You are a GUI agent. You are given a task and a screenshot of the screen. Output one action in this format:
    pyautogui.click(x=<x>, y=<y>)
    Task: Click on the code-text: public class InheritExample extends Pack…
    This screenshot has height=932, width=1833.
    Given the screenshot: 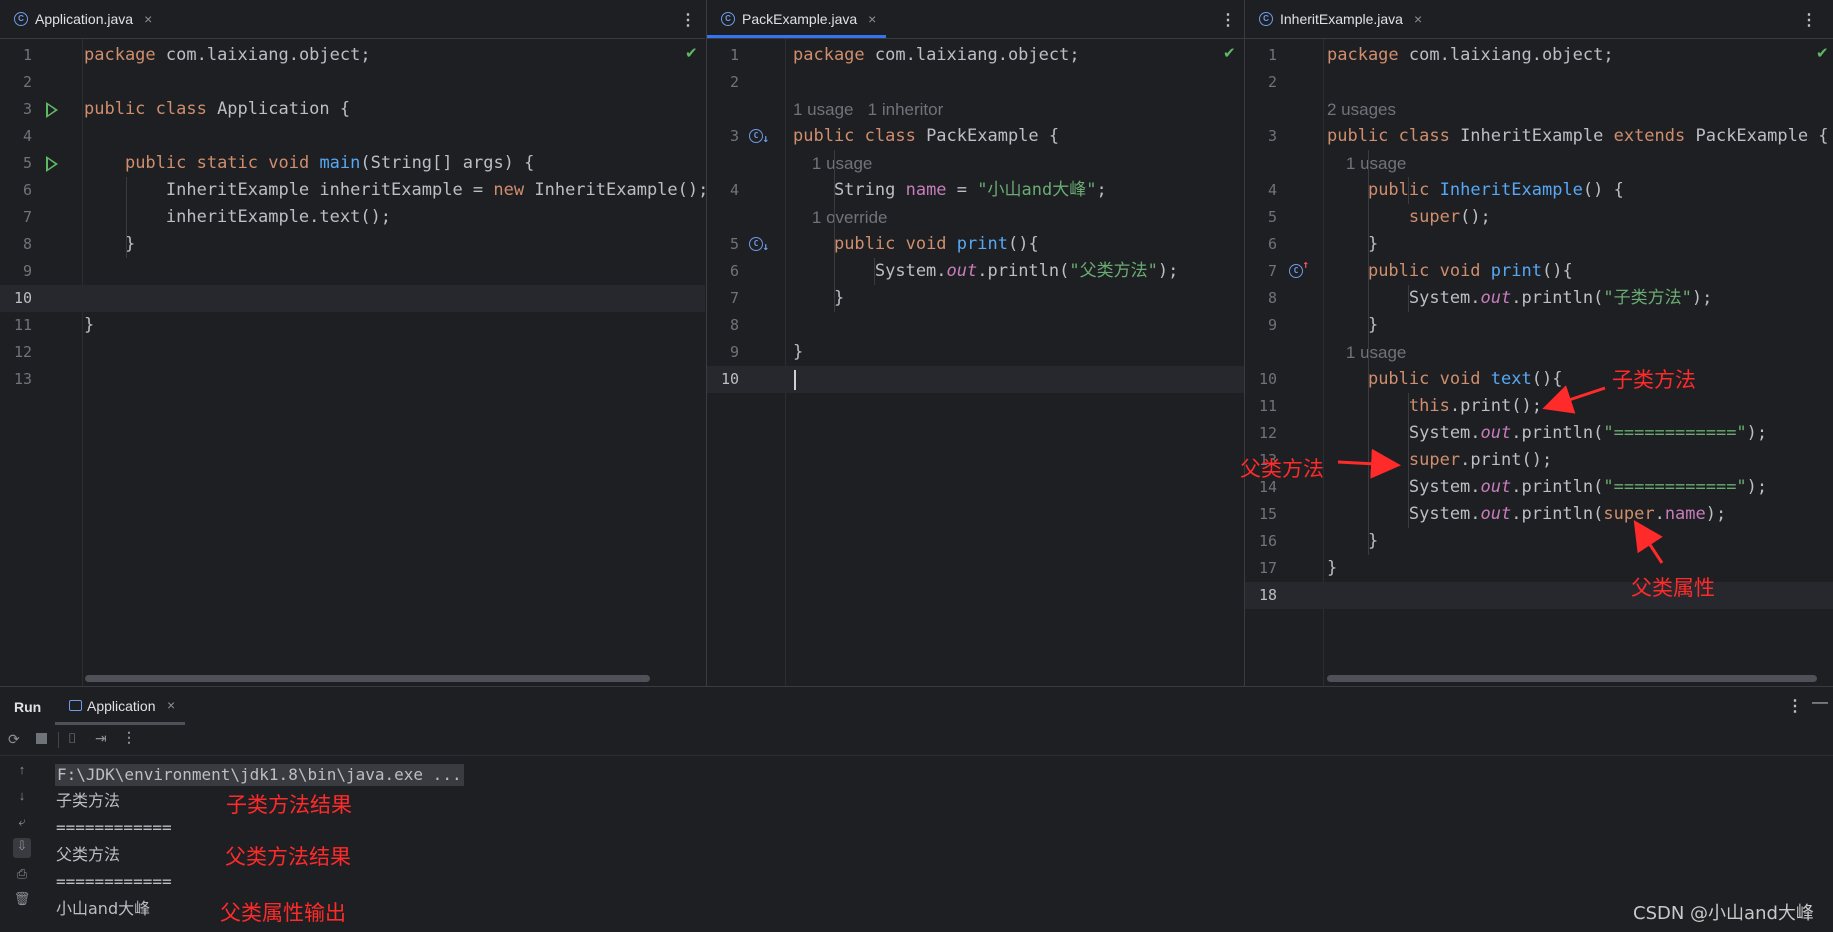 What is the action you would take?
    pyautogui.click(x=1578, y=136)
    